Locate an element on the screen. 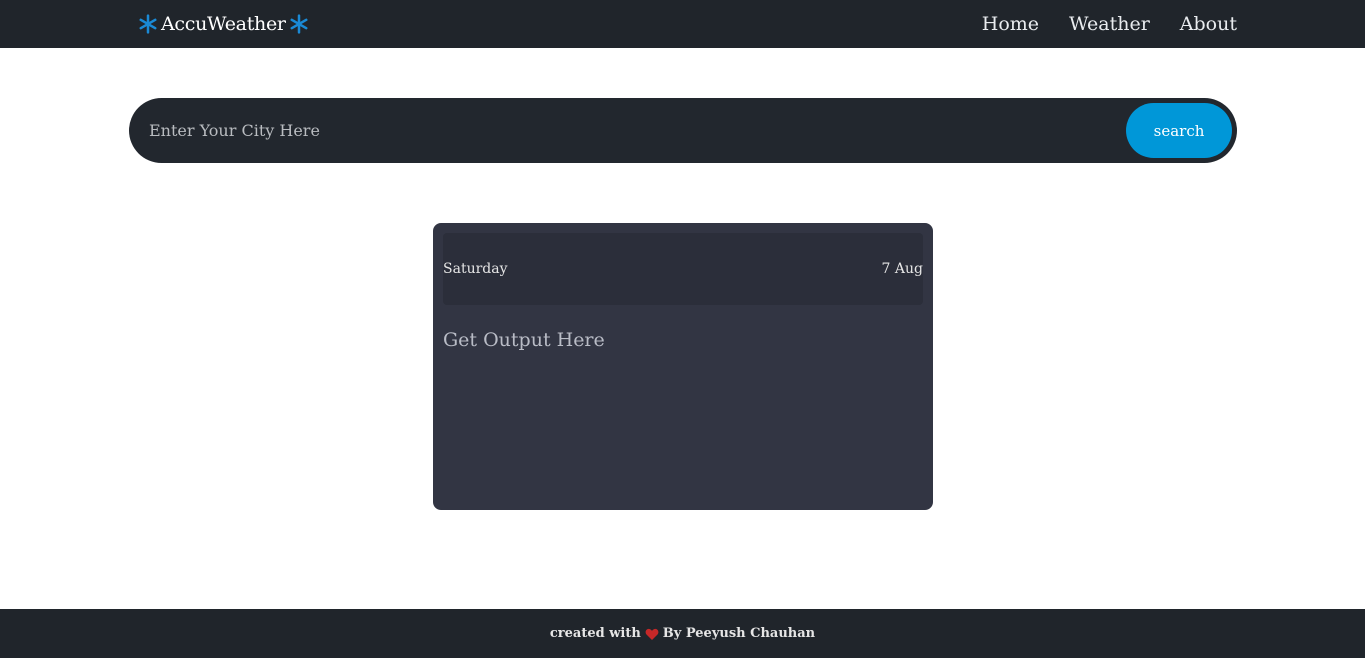  footer-text-after: By Peeyush Chauhan is located at coordinates (739, 633).